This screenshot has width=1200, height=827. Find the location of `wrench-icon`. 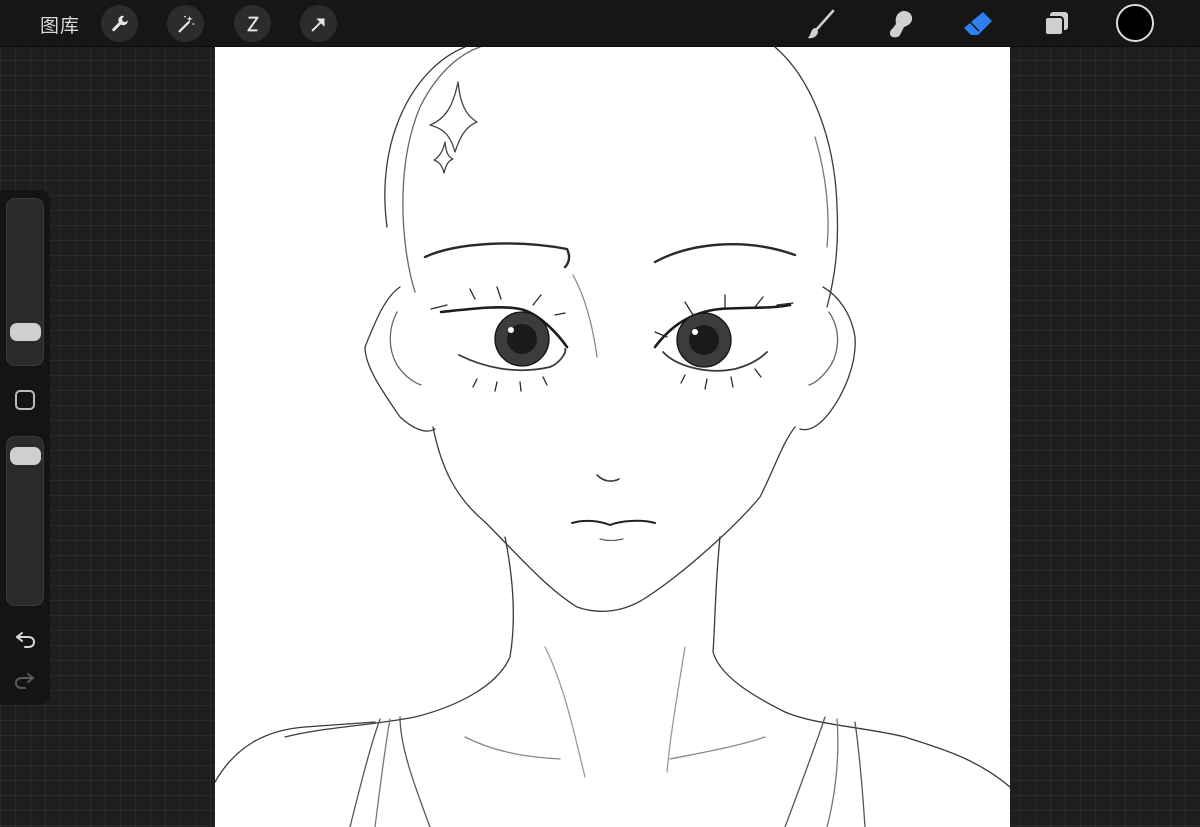

wrench-icon is located at coordinates (119, 23).